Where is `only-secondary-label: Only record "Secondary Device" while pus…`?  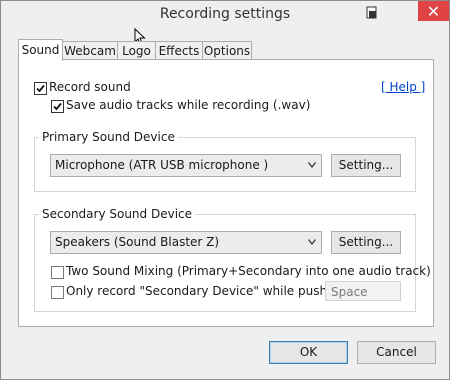
only-secondary-label: Only record "Secondary Device" while pus… is located at coordinates (206, 291).